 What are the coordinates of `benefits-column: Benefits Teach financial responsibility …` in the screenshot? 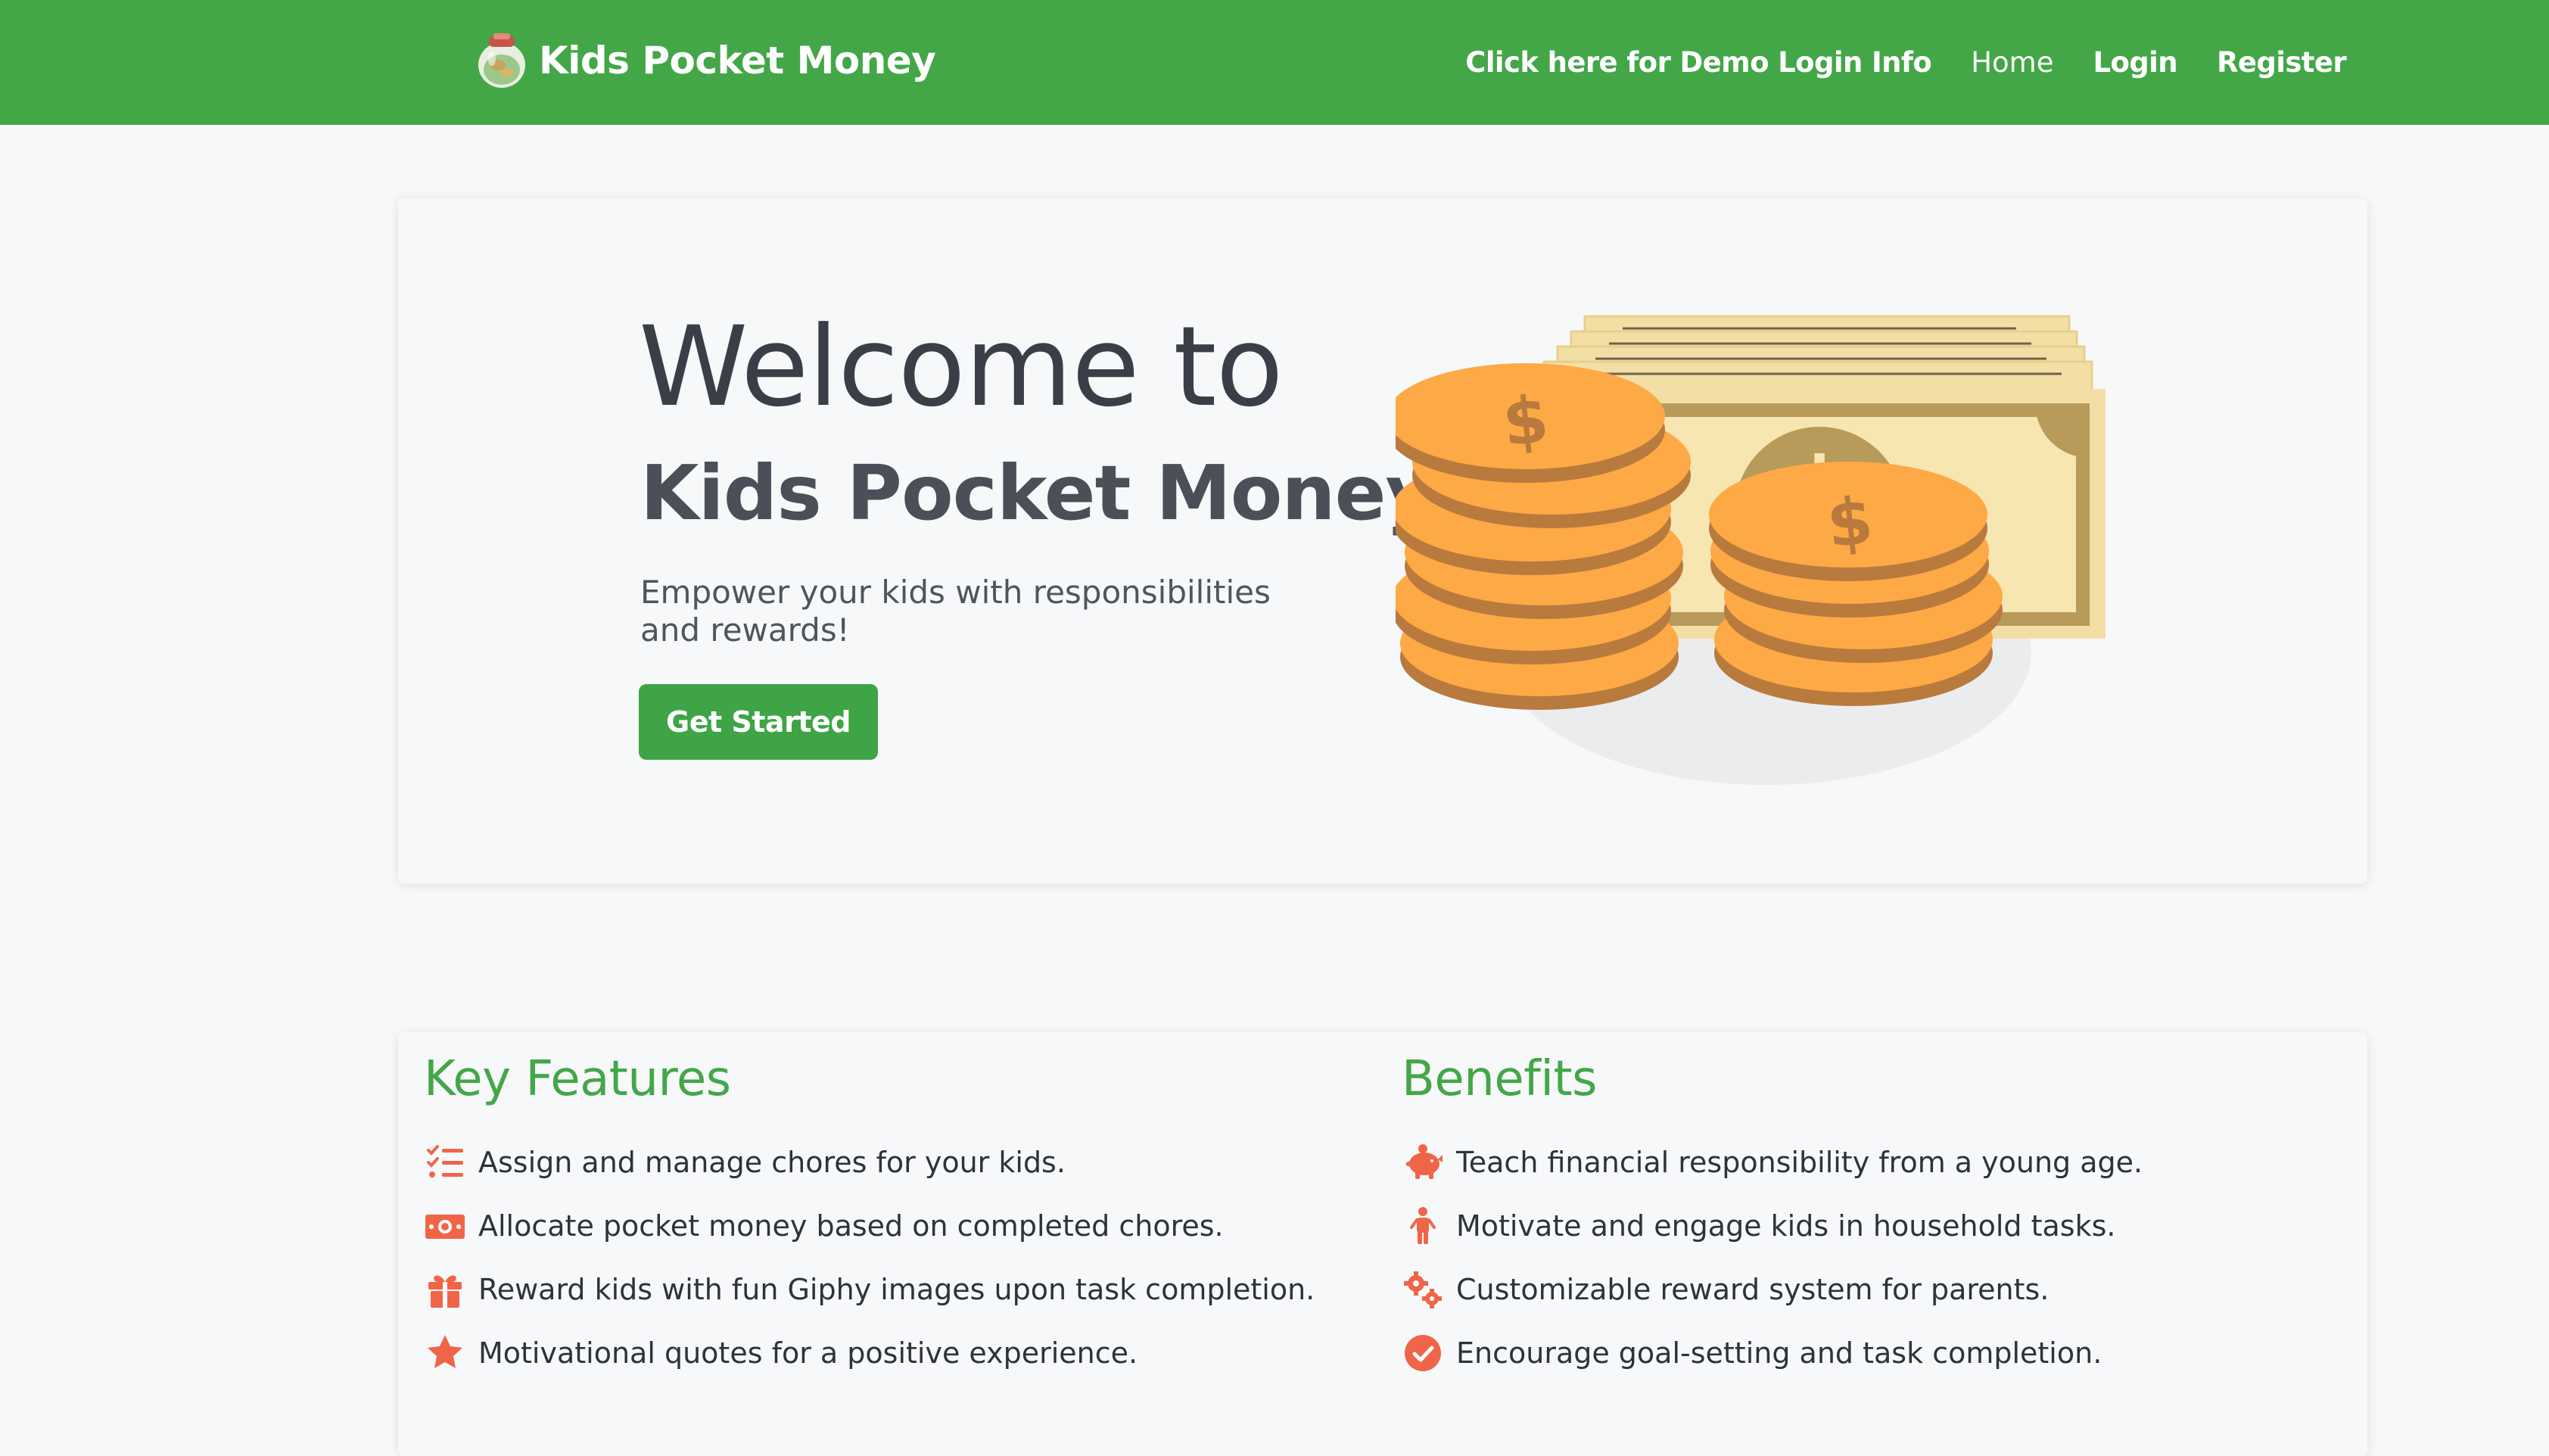 It's located at (1875, 1220).